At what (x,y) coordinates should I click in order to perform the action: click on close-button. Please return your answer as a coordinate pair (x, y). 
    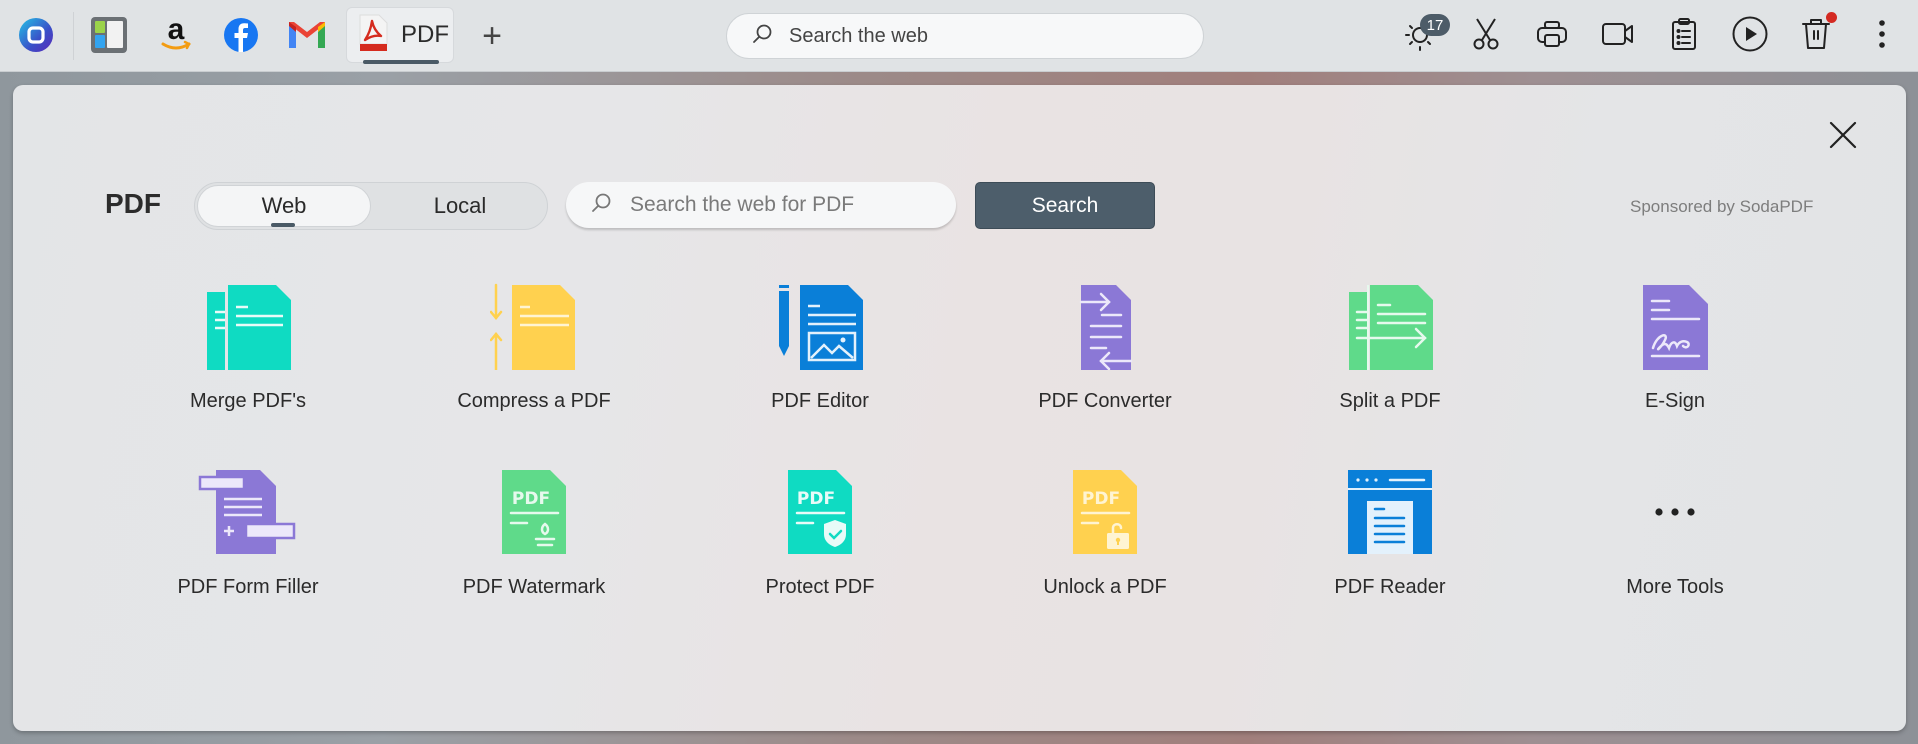
    Looking at the image, I should click on (1843, 135).